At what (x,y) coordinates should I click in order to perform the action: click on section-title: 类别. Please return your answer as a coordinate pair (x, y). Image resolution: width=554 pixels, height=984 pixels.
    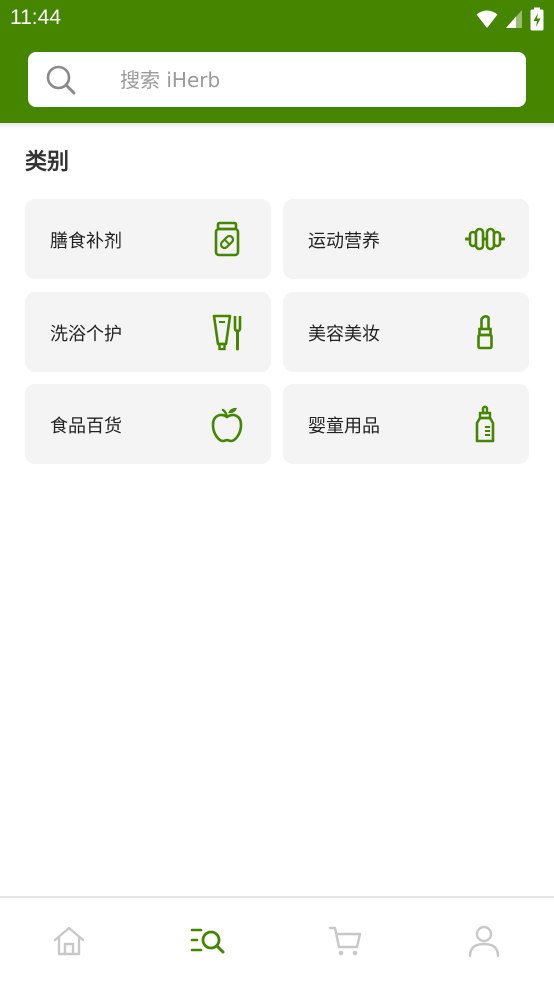
    Looking at the image, I should click on (47, 162).